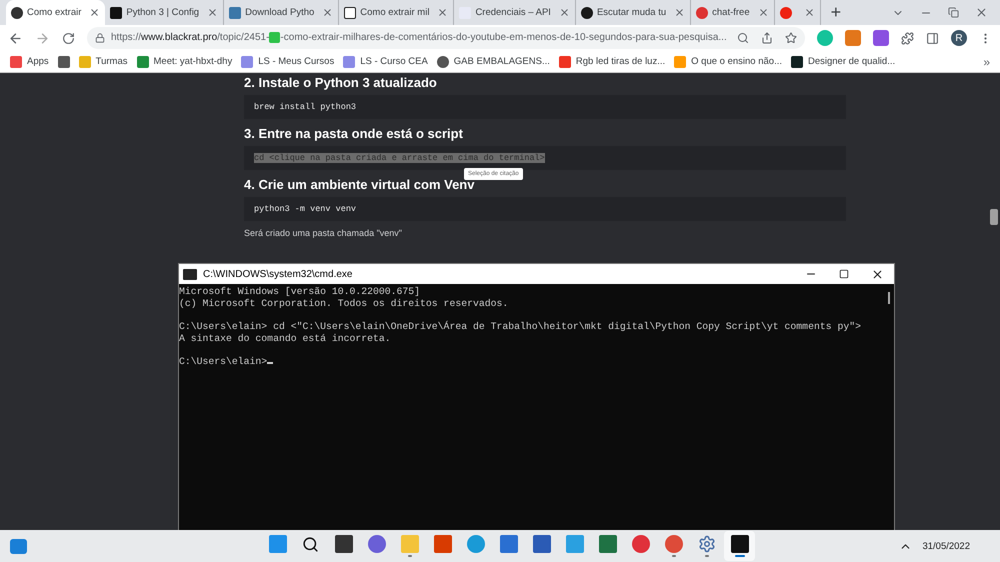  I want to click on terminal-line: (c) Microsoft Corporation. Todos os direitos reservados., so click(343, 303).